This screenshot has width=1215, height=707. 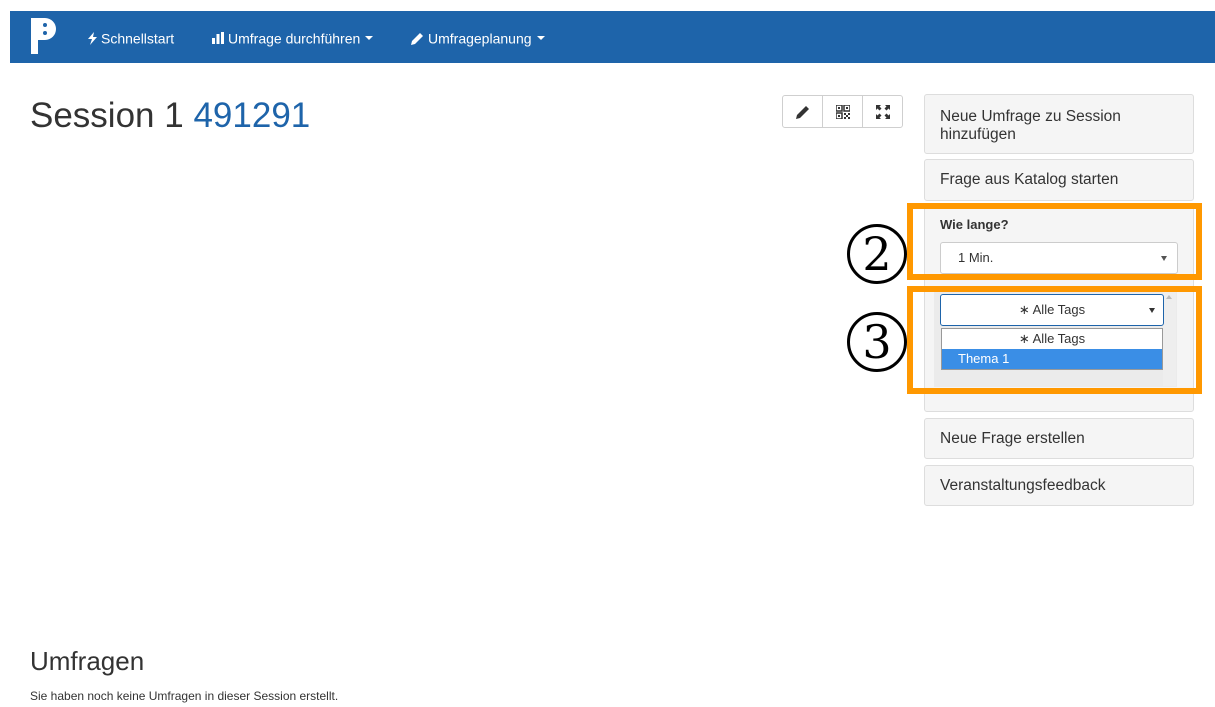 I want to click on nav-umfrageplanung: Umfrageplanung, so click(x=478, y=37).